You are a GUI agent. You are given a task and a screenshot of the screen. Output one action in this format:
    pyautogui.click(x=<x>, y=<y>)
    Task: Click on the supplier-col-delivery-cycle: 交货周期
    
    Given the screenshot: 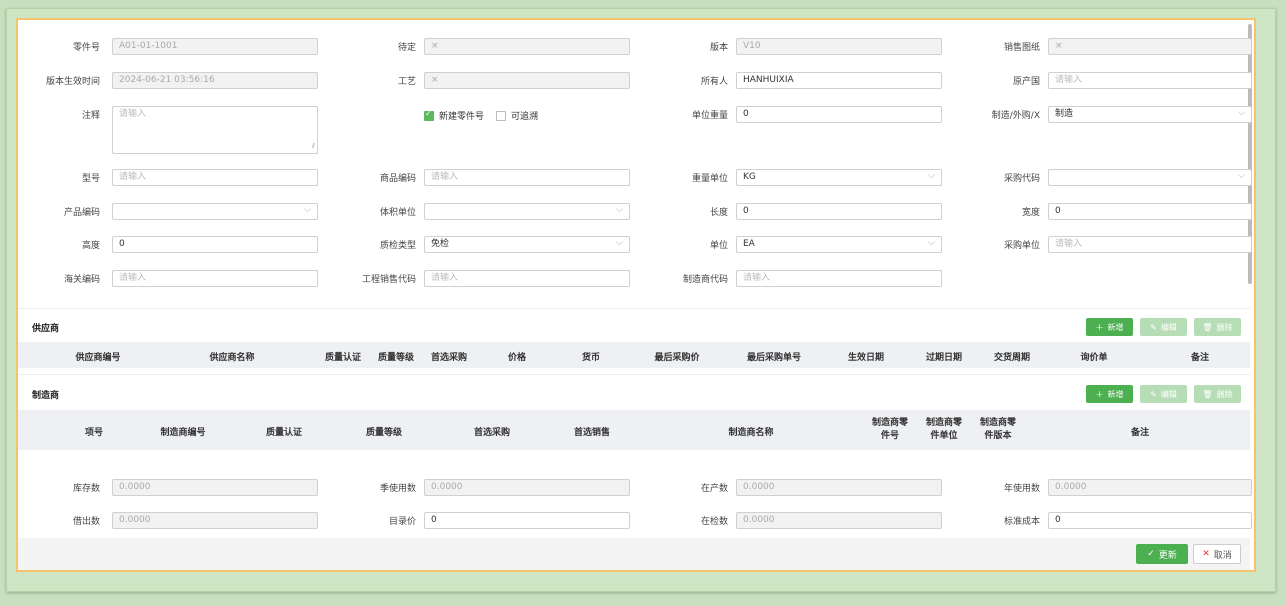 What is the action you would take?
    pyautogui.click(x=1011, y=358)
    